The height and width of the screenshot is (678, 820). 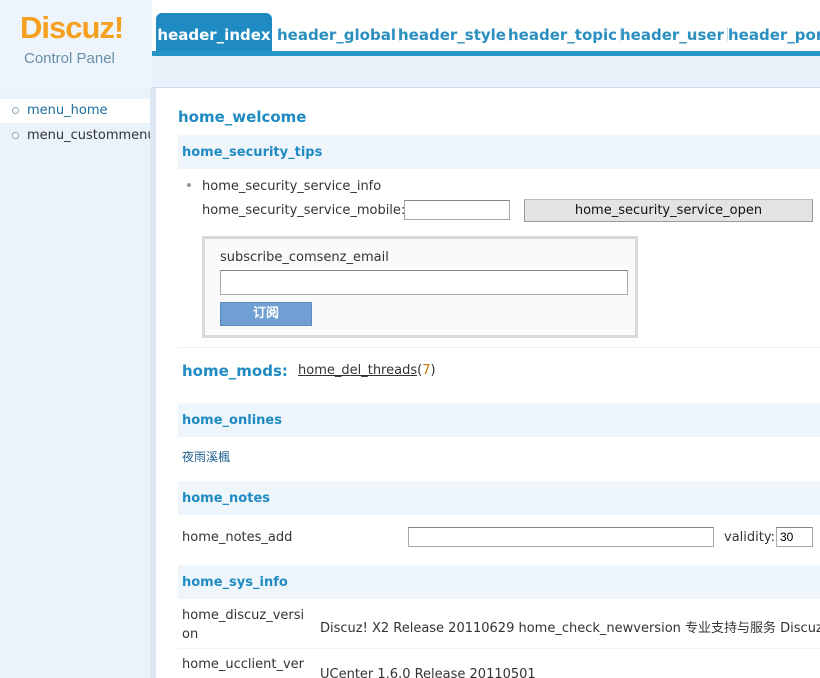 What do you see at coordinates (237, 537) in the screenshot?
I see `notes-add-label: home_notes_add` at bounding box center [237, 537].